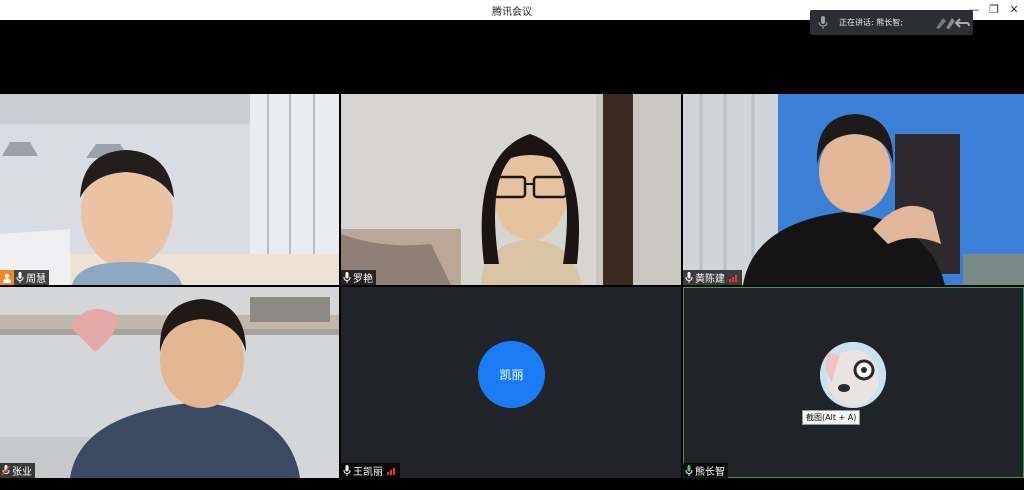 This screenshot has height=490, width=1024. Describe the element at coordinates (6, 470) in the screenshot. I see `microphone-muted-icon` at that location.